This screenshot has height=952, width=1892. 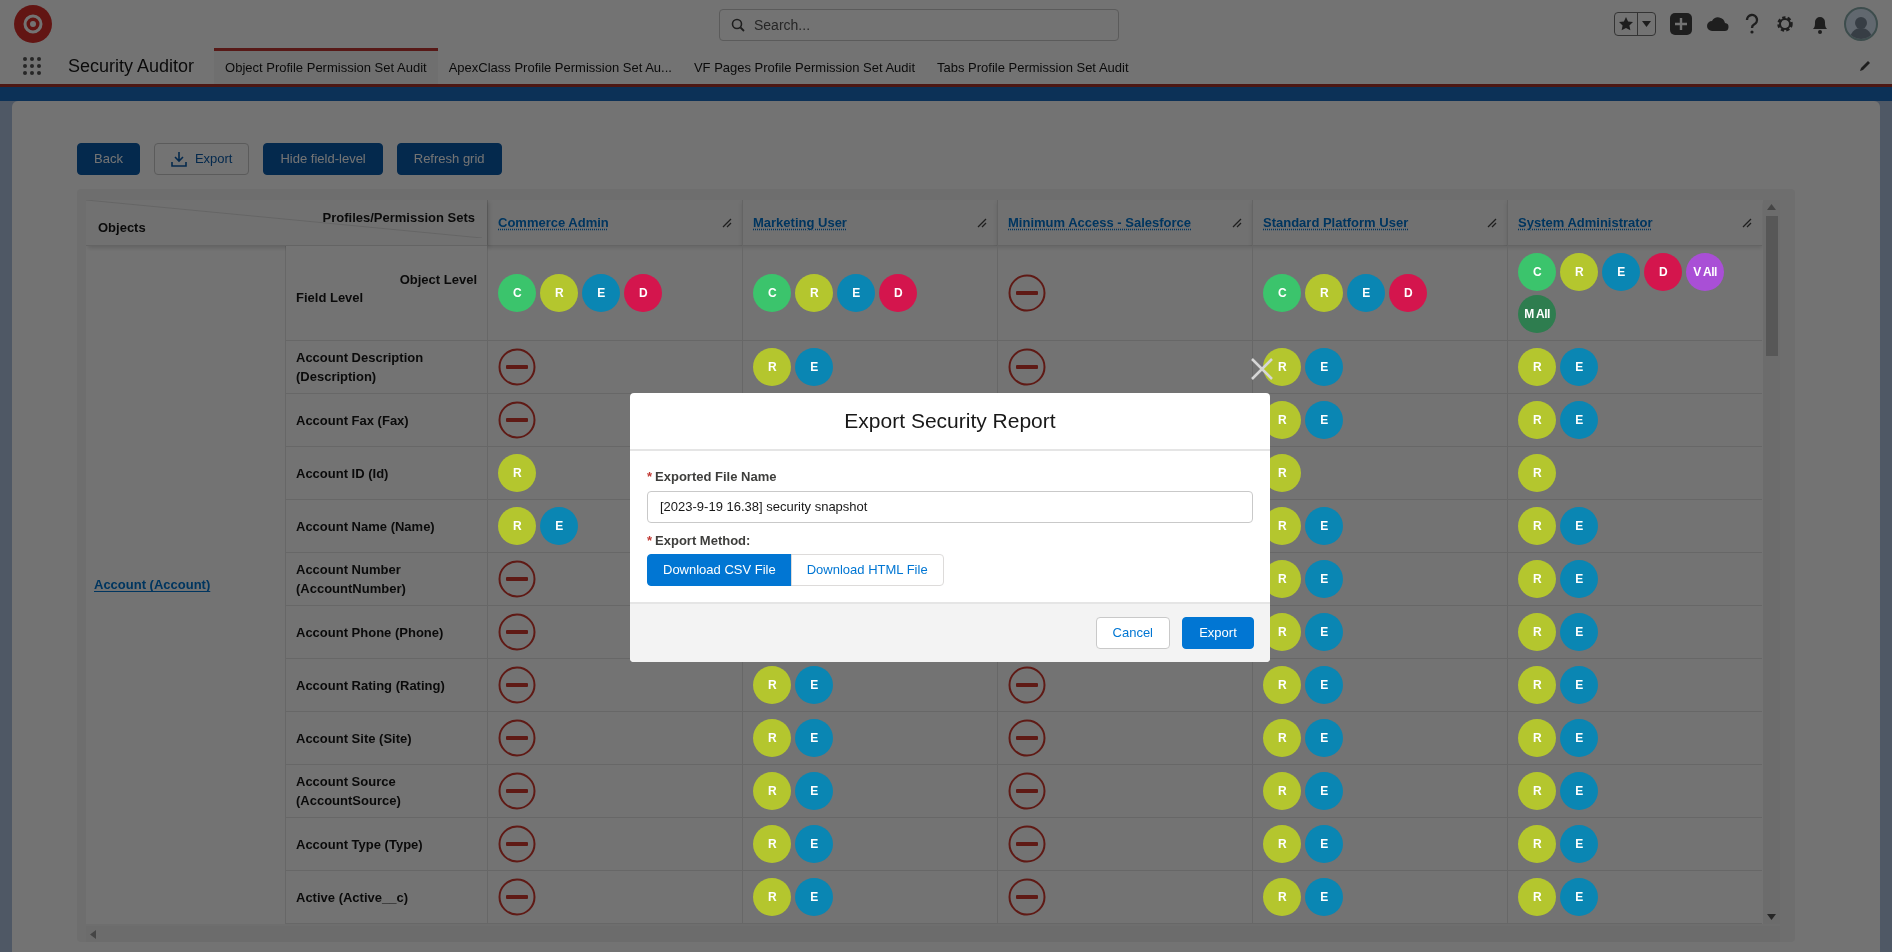 What do you see at coordinates (1537, 314) in the screenshot?
I see `permission-badge: M All` at bounding box center [1537, 314].